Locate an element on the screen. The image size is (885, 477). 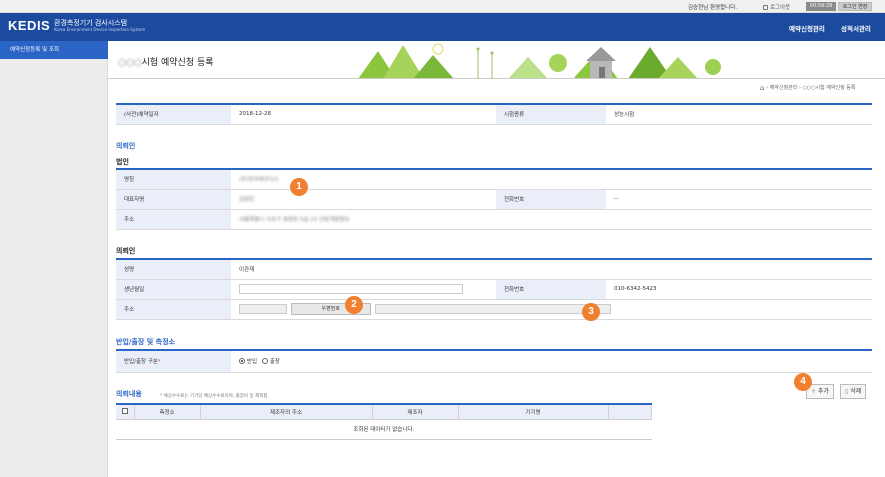
location-table: 반입/출장 구분* 반입 출장 is located at coordinates (494, 361).